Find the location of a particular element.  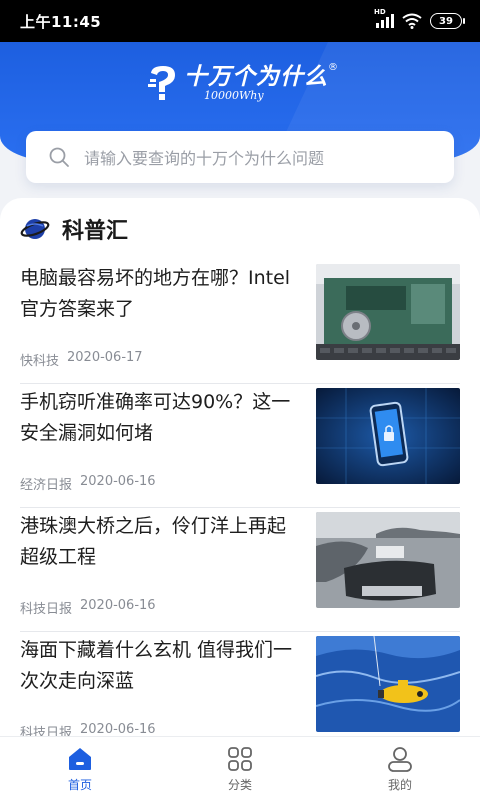

signal-icon: HD is located at coordinates (384, 18).